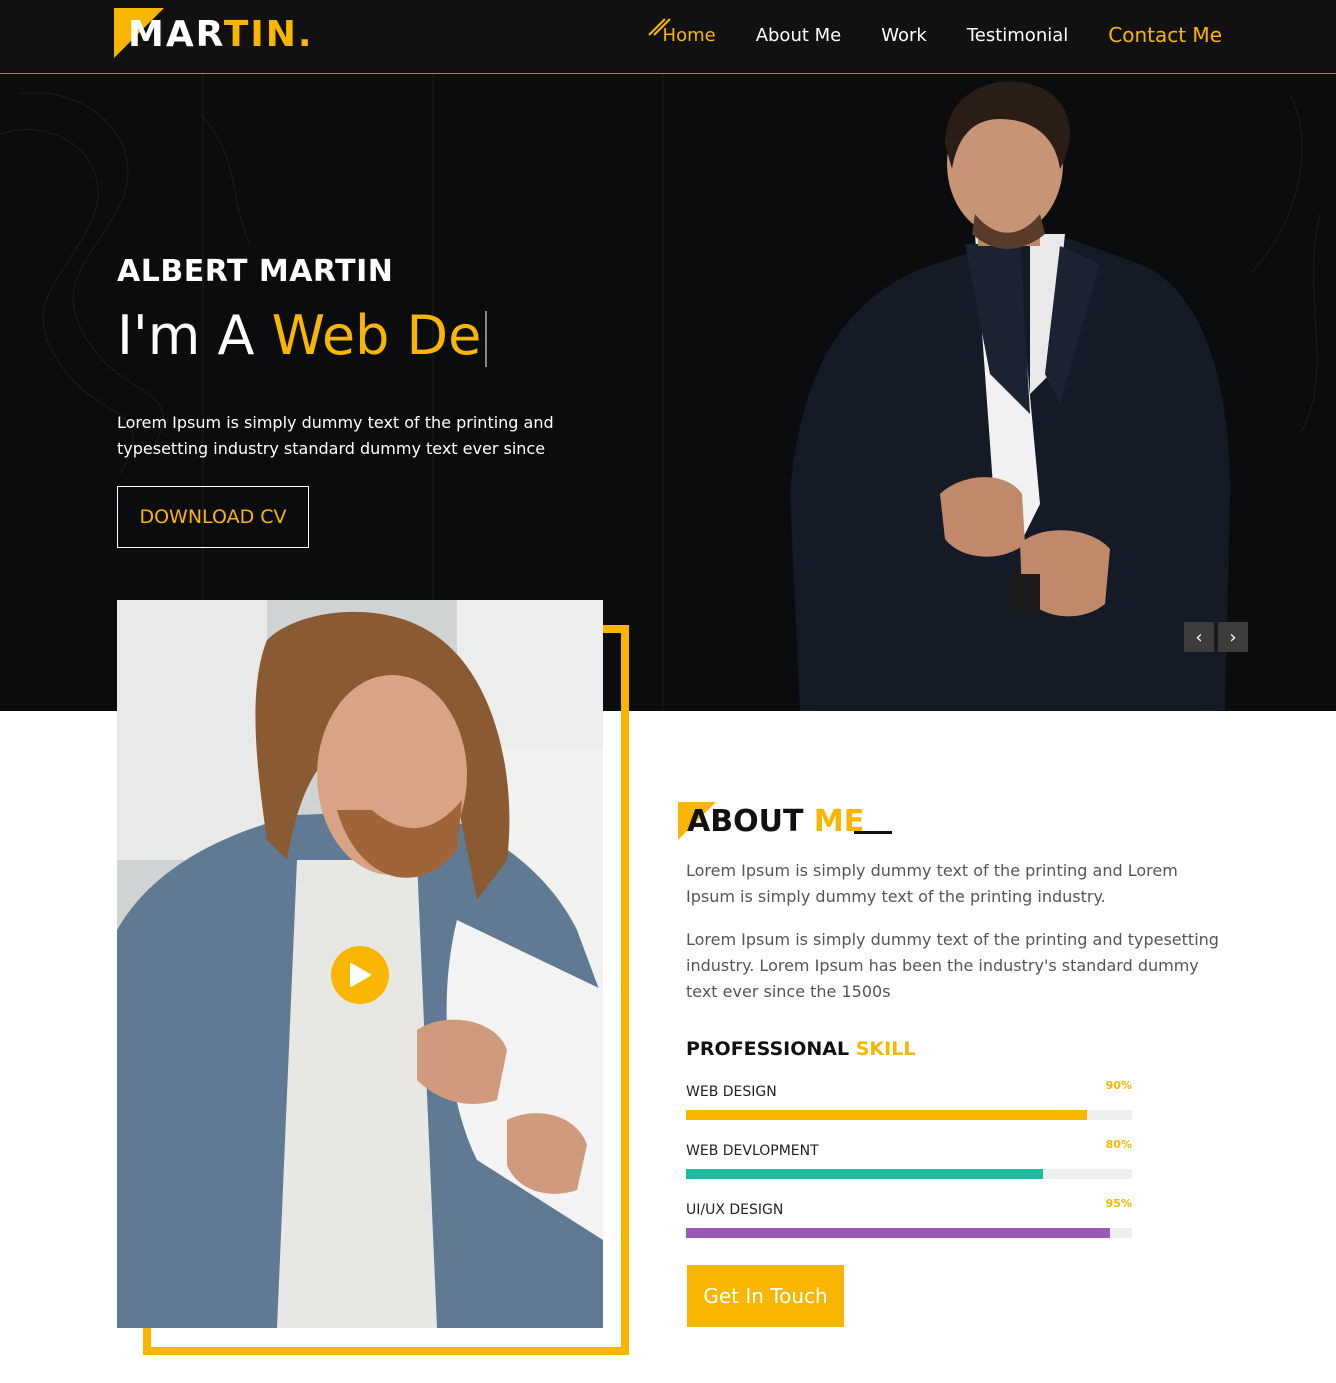  I want to click on hero-role-typing: I'm A Web De, so click(302, 336).